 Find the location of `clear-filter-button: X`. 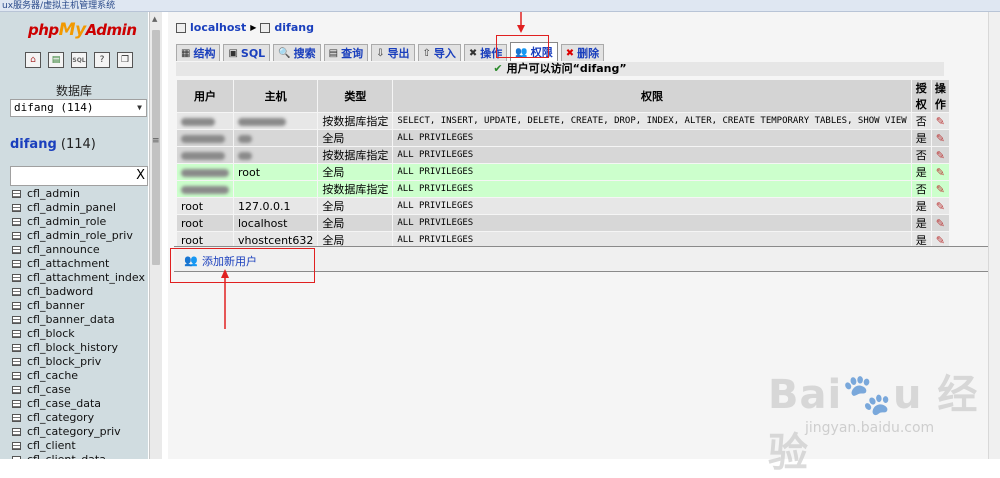

clear-filter-button: X is located at coordinates (140, 175).